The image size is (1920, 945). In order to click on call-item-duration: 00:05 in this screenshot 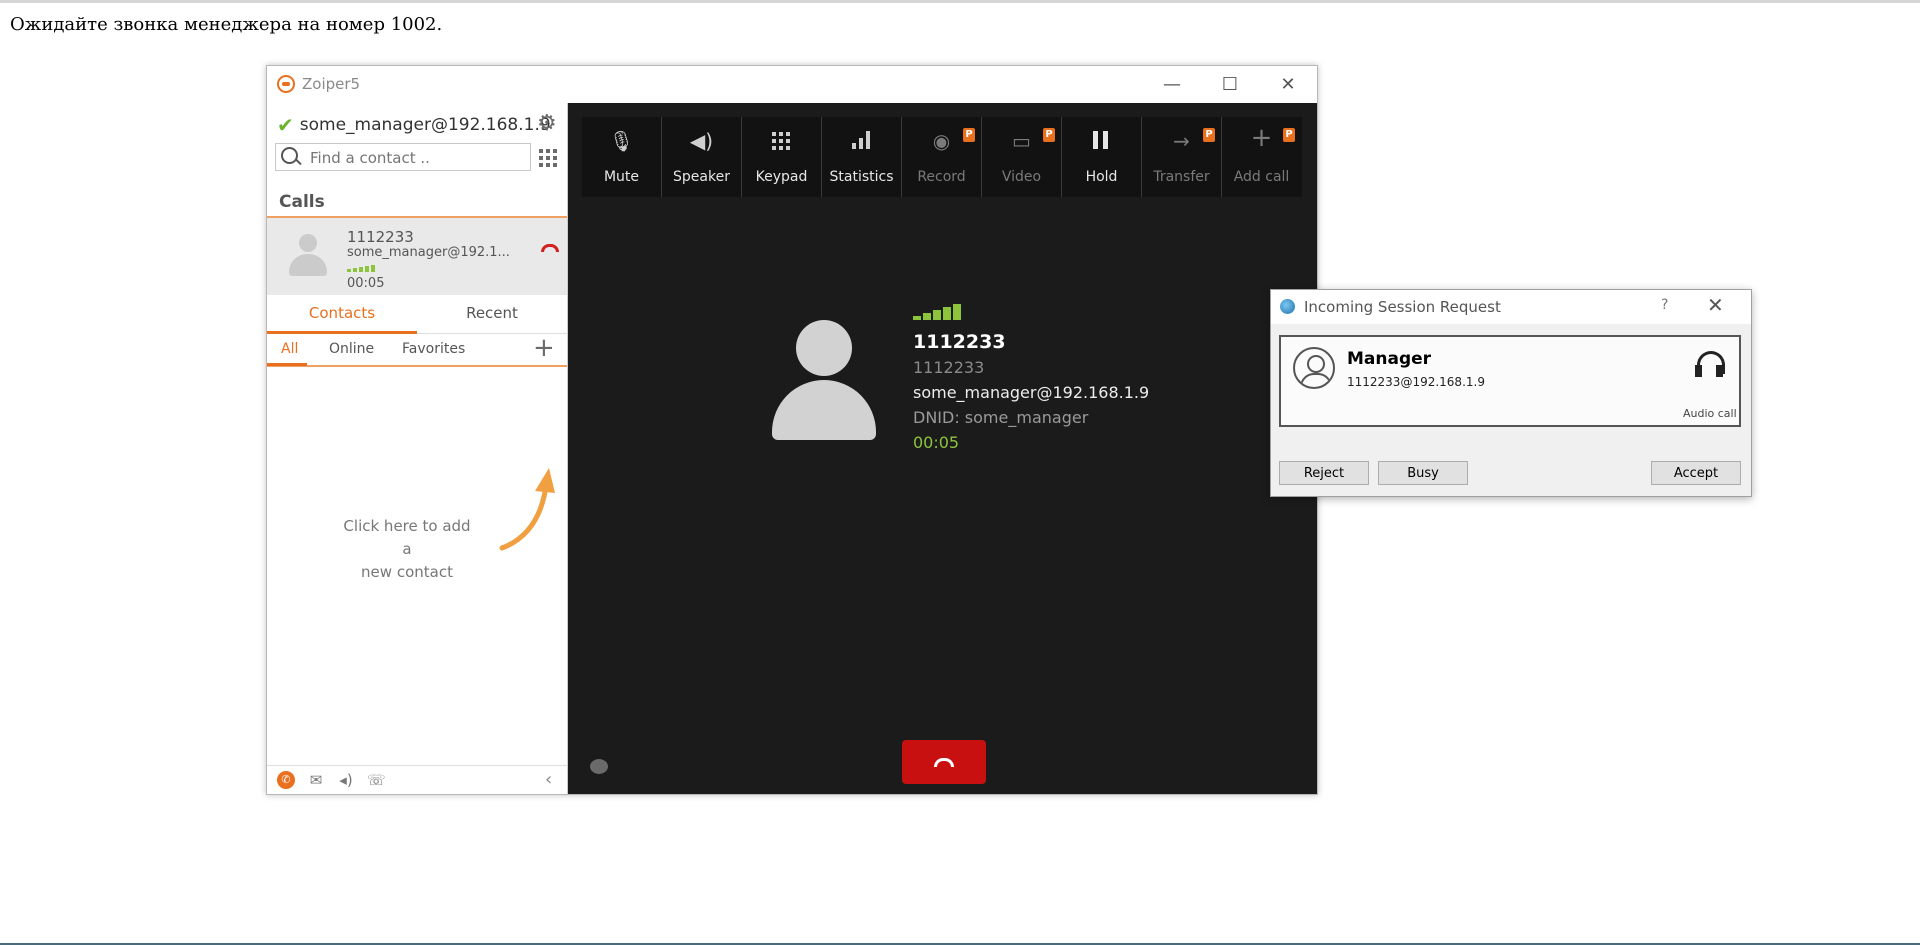, I will do `click(366, 283)`.